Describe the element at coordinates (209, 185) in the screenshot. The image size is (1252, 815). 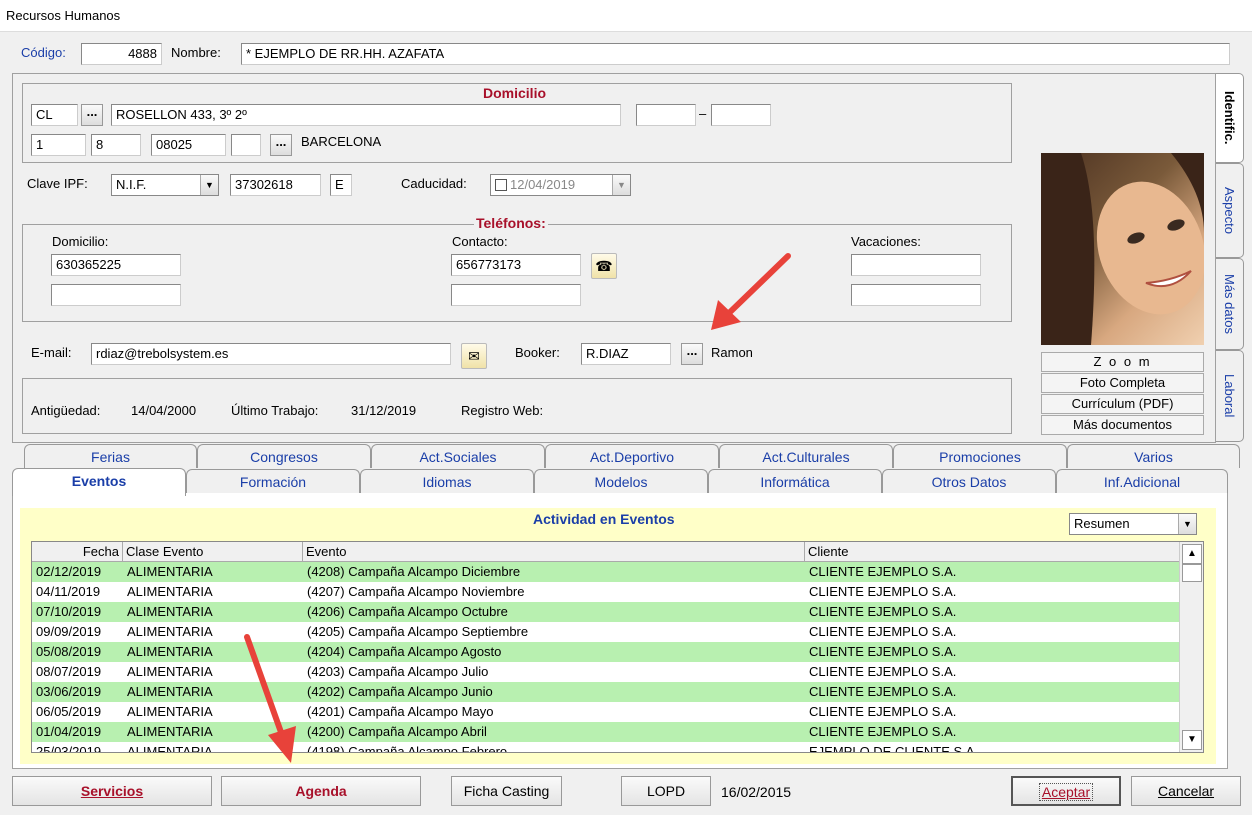
I see `chevron-down-icon: ▼` at that location.